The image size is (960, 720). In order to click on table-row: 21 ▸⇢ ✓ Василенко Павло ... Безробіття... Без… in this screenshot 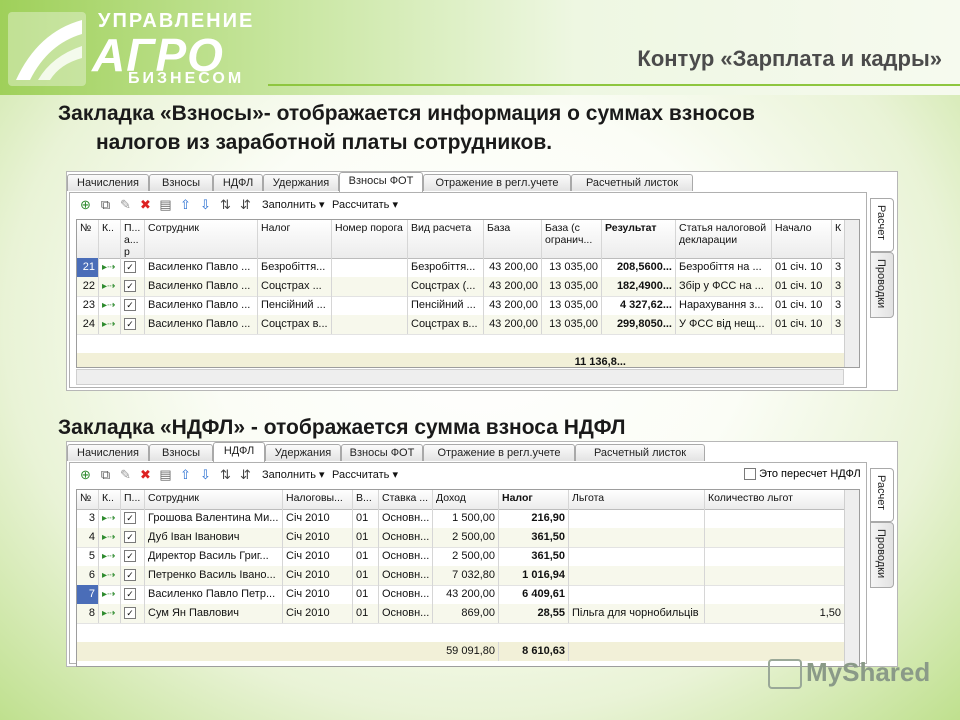, I will do `click(468, 268)`.